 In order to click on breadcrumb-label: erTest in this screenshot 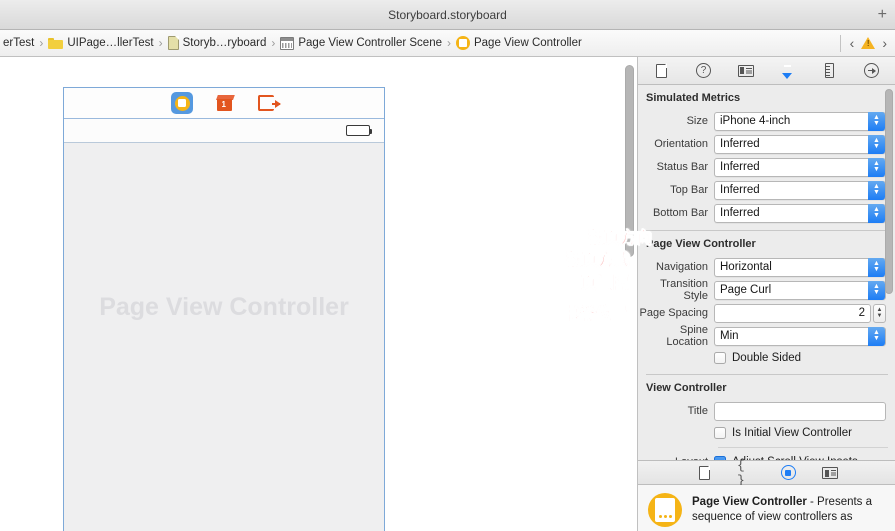, I will do `click(19, 43)`.